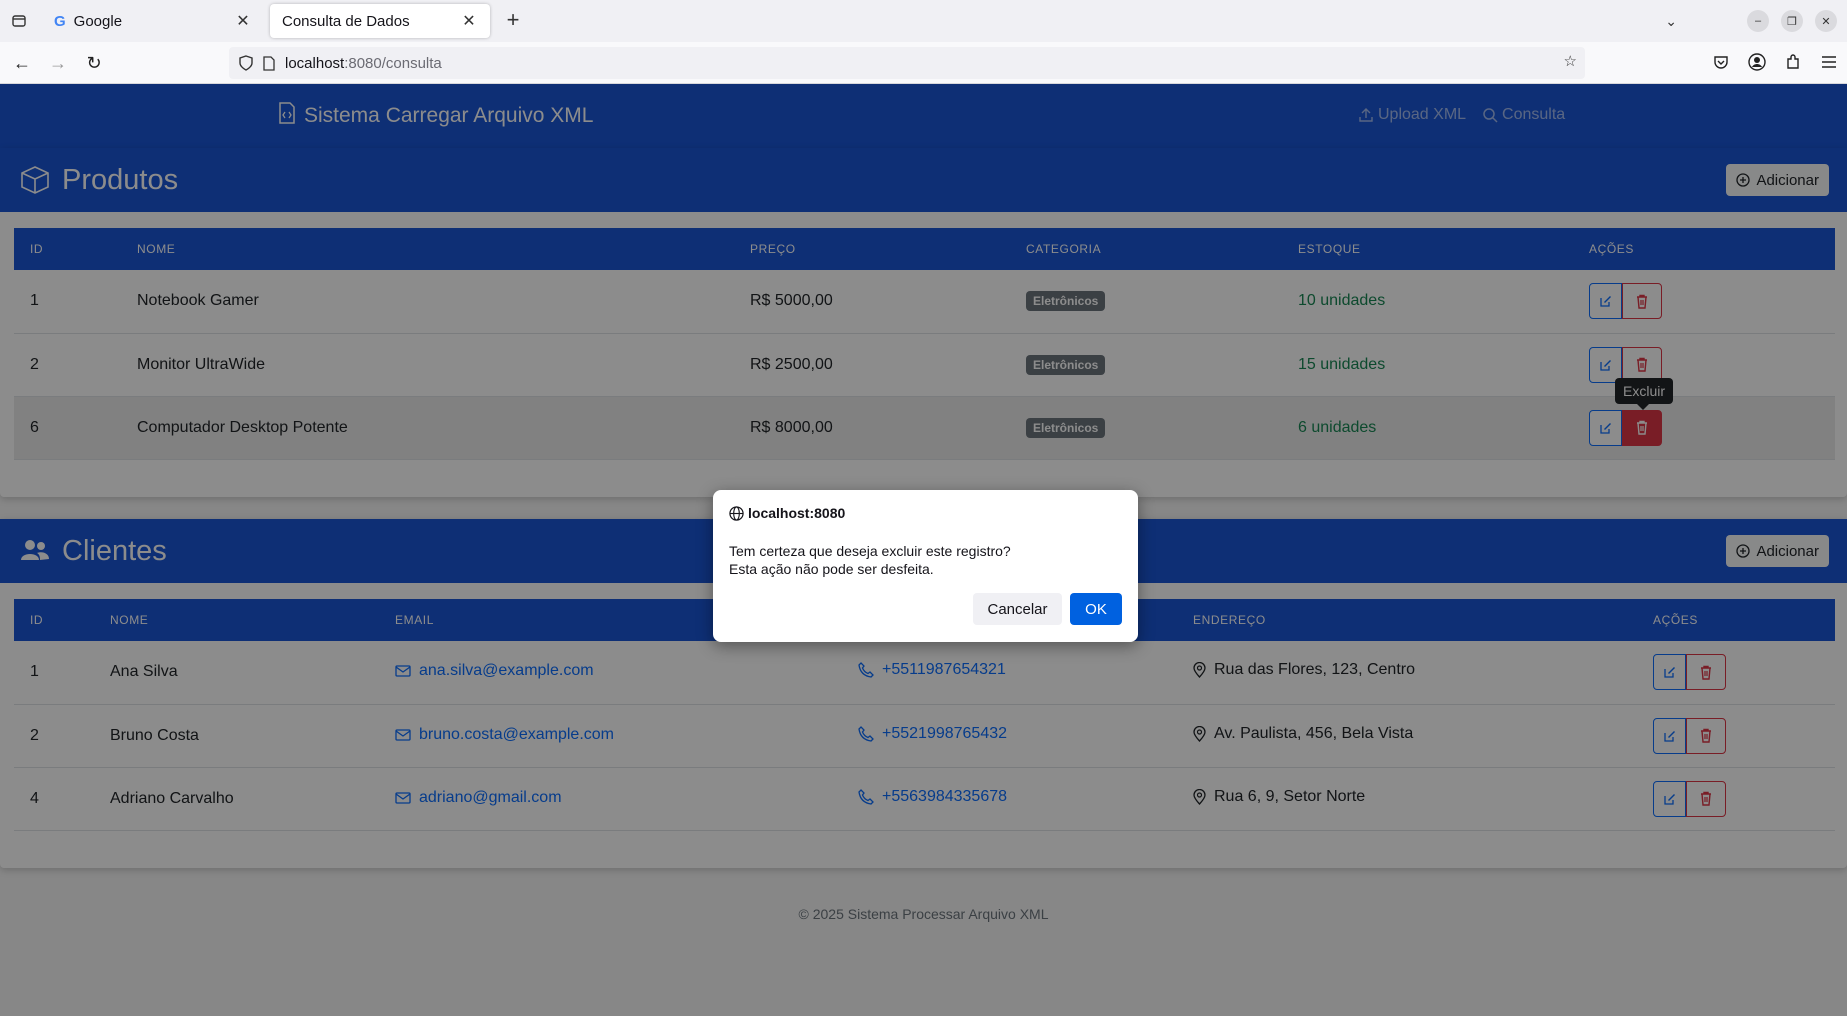  Describe the element at coordinates (1826, 21) in the screenshot. I see `close-window-button: ✕` at that location.